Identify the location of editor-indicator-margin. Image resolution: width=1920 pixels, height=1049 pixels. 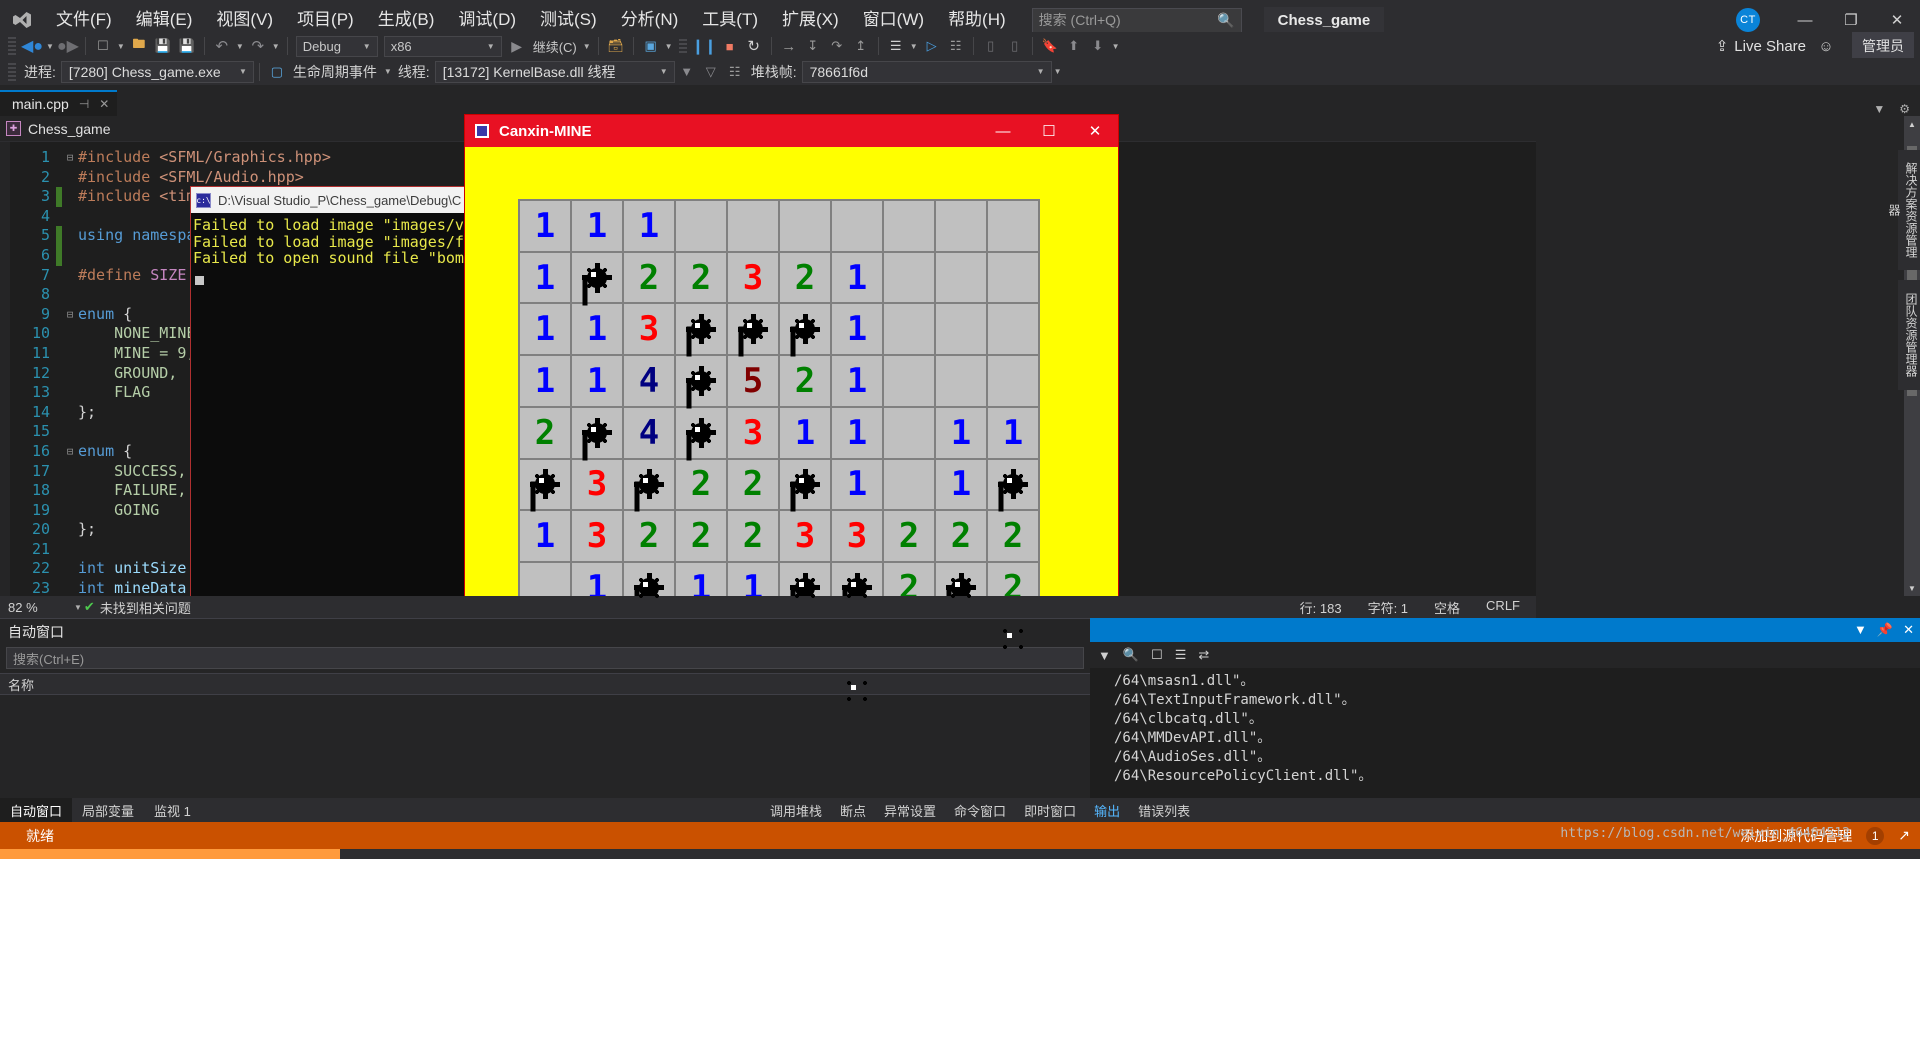
(5, 369).